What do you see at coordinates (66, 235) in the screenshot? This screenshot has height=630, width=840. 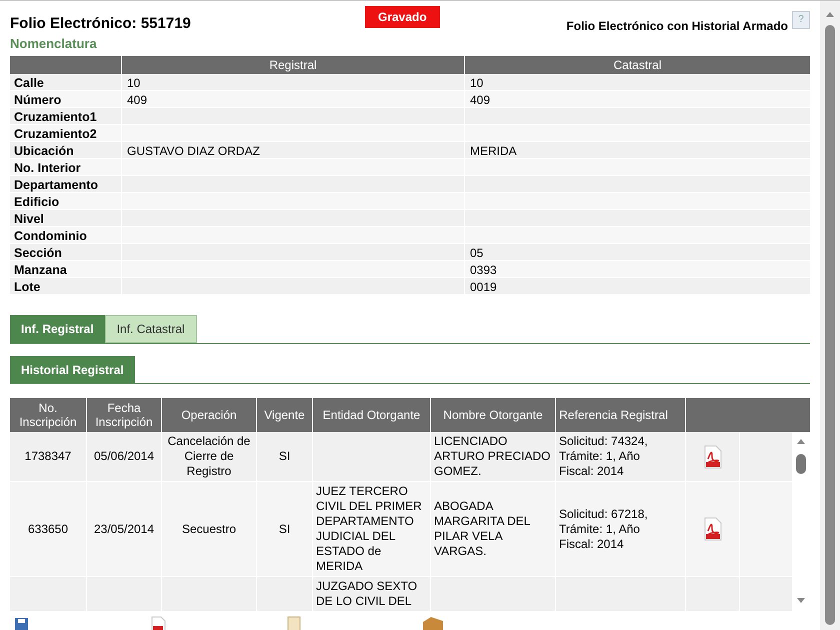 I see `row-label: Condominio` at bounding box center [66, 235].